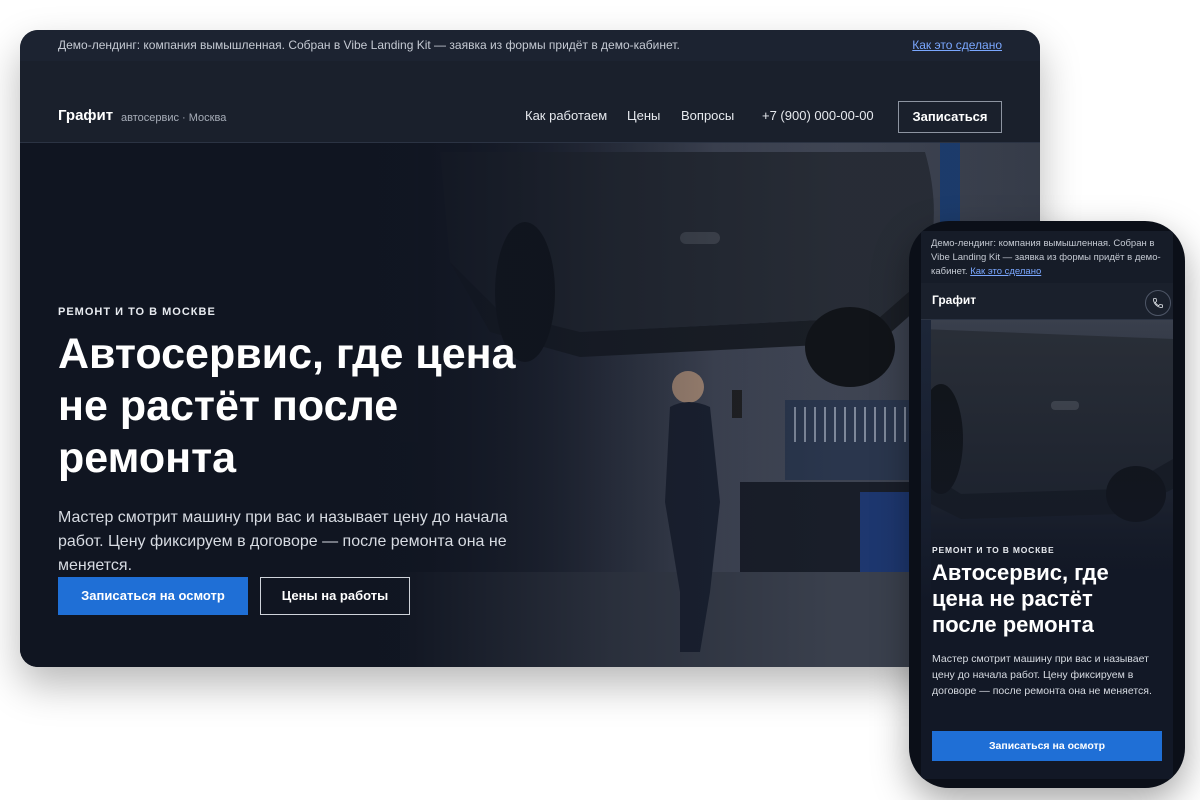 The width and height of the screenshot is (1200, 800). Describe the element at coordinates (818, 116) in the screenshot. I see `nav-phone-link: +7 (900) 000-00-00` at that location.